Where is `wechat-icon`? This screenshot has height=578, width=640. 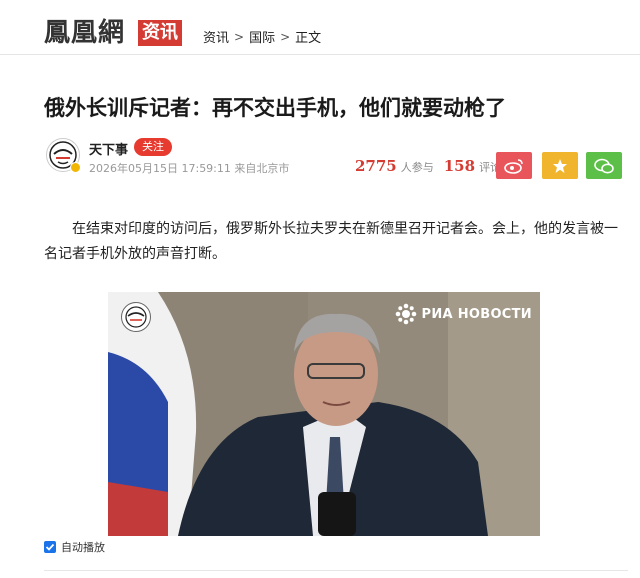 wechat-icon is located at coordinates (604, 165).